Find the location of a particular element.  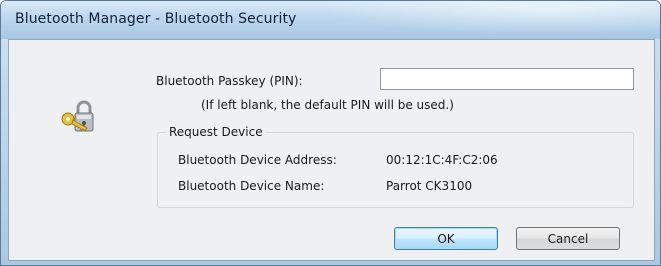

device-address-label: Bluetooth Device Address: is located at coordinates (257, 160).